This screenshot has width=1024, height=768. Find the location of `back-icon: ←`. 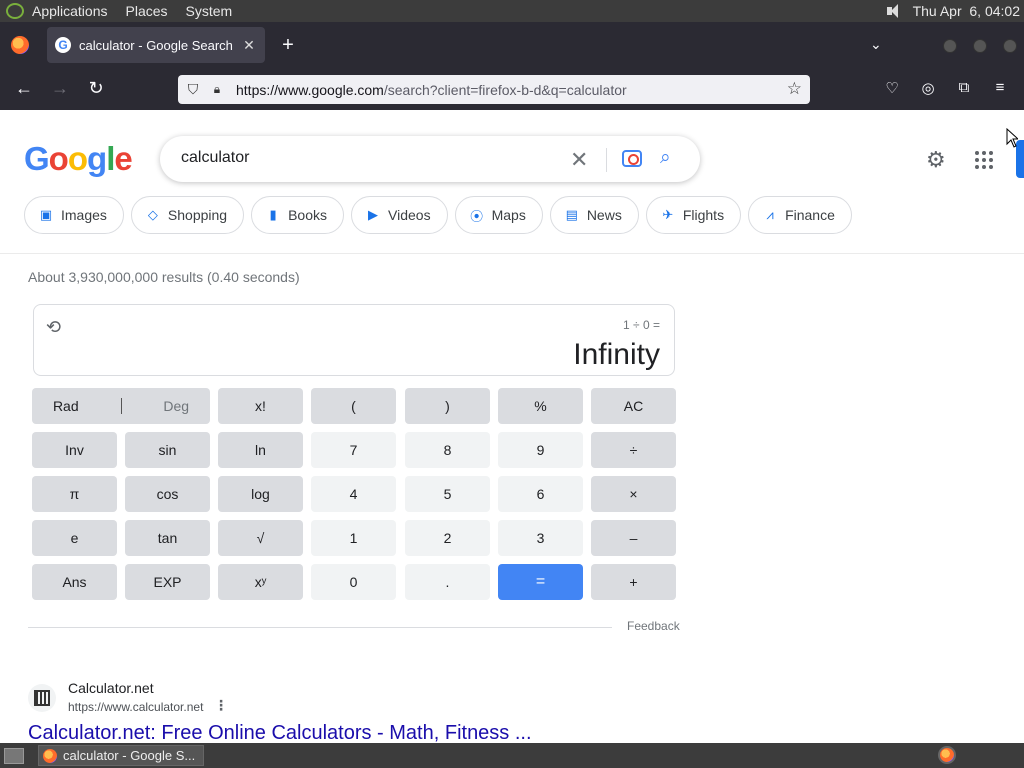

back-icon: ← is located at coordinates (24, 88).